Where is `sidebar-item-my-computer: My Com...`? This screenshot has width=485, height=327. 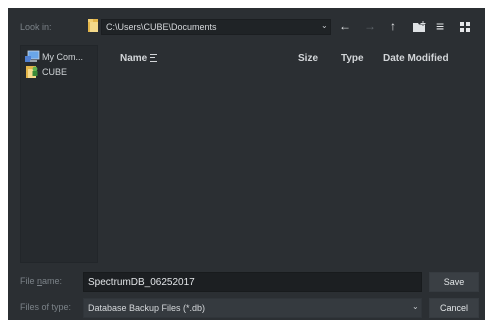 sidebar-item-my-computer: My Com... is located at coordinates (60, 57).